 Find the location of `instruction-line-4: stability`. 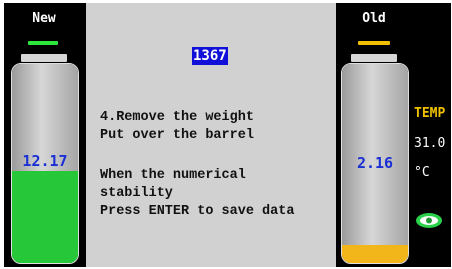

instruction-line-4: stability is located at coordinates (136, 193).